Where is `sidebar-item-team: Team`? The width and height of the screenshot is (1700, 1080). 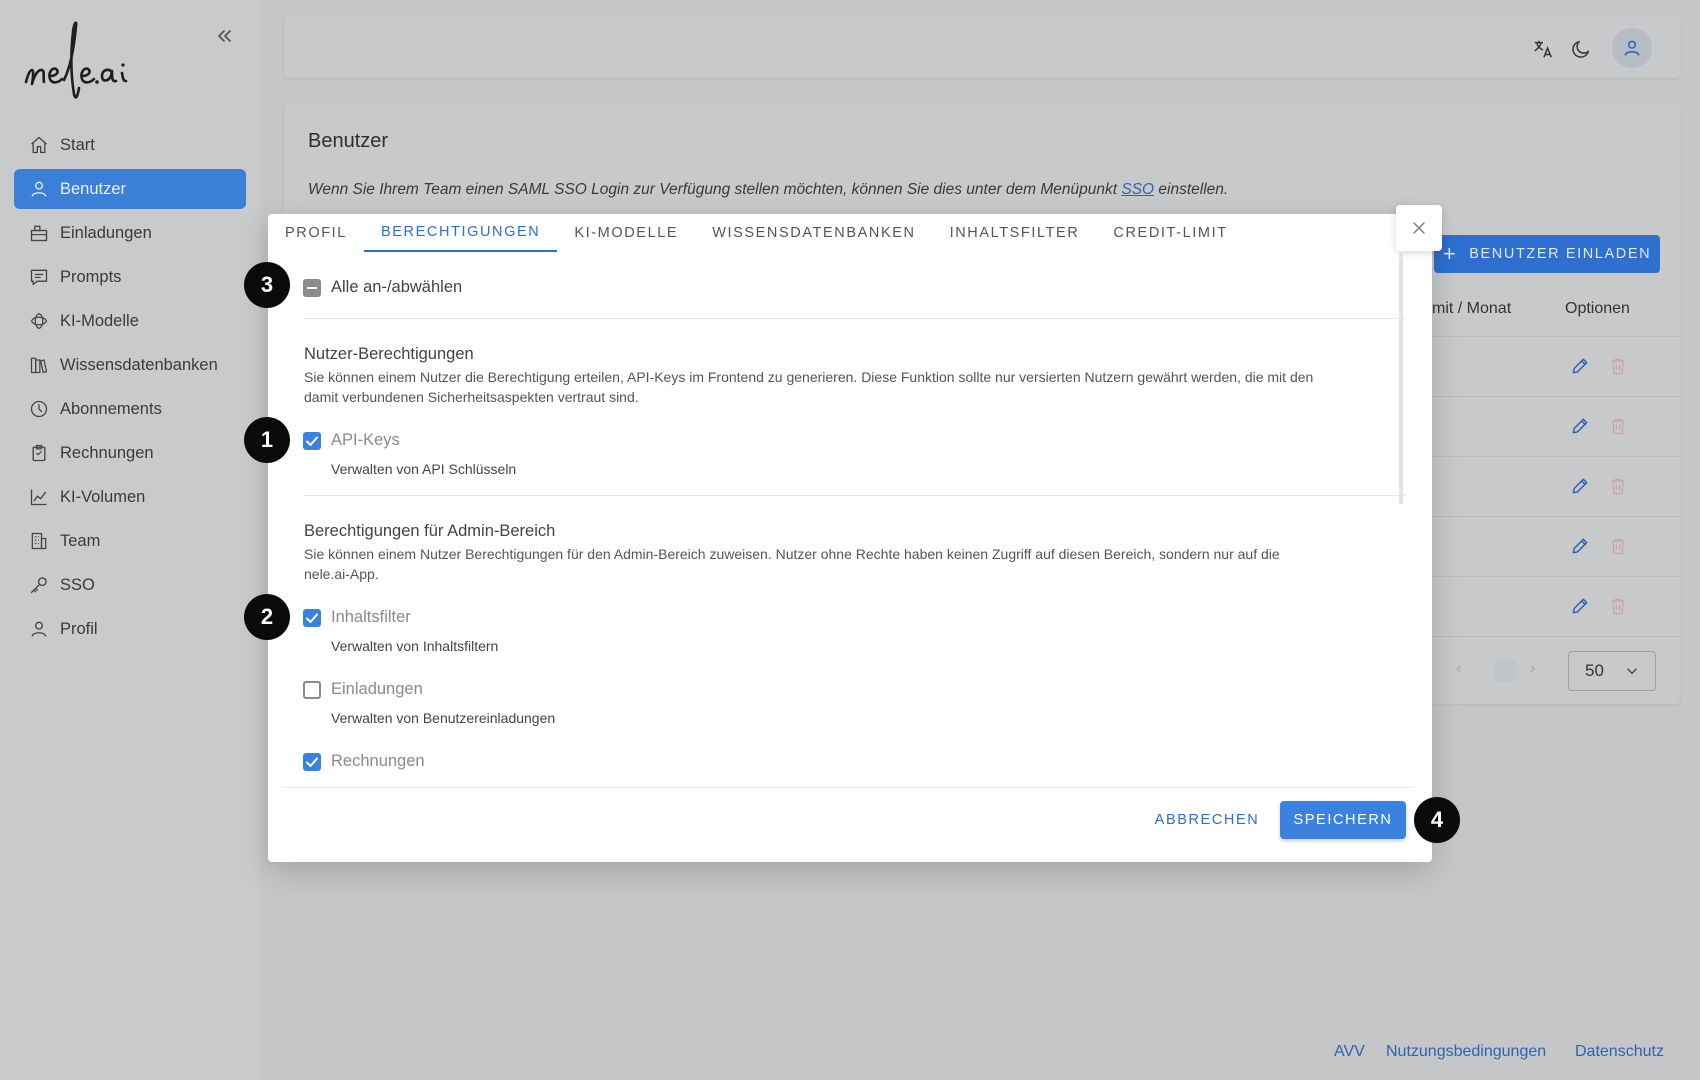 sidebar-item-team: Team is located at coordinates (130, 541).